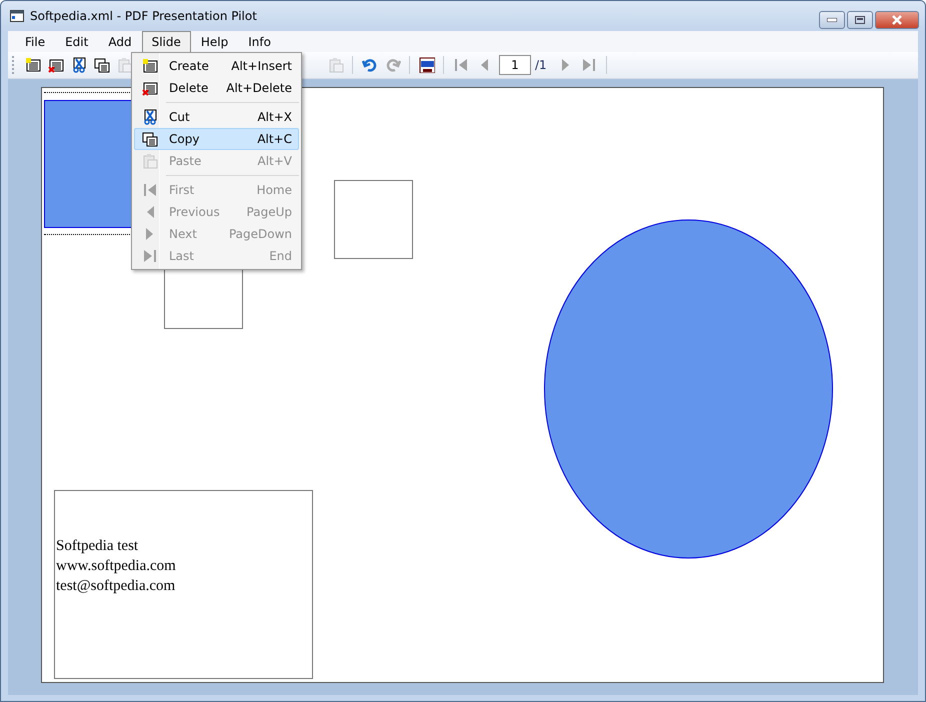 The height and width of the screenshot is (702, 926). I want to click on option-label: Copy, so click(184, 139).